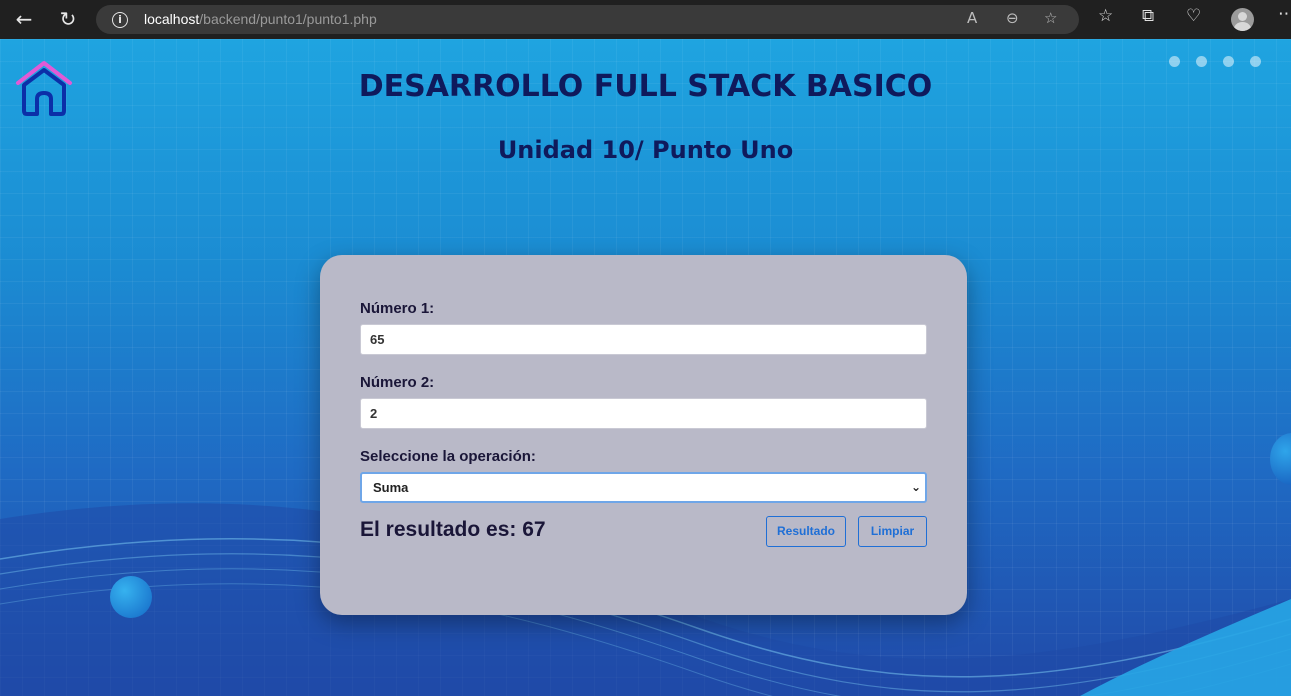 This screenshot has height=696, width=1291. What do you see at coordinates (131, 597) in the screenshot?
I see `decorative-orb` at bounding box center [131, 597].